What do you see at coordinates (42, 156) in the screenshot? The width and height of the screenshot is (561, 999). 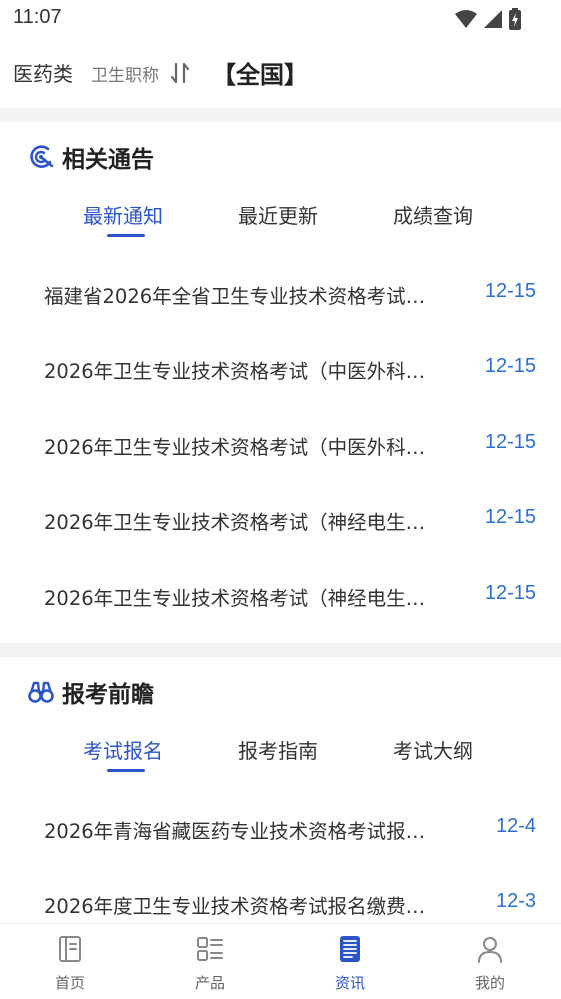 I see `announcement-icon` at bounding box center [42, 156].